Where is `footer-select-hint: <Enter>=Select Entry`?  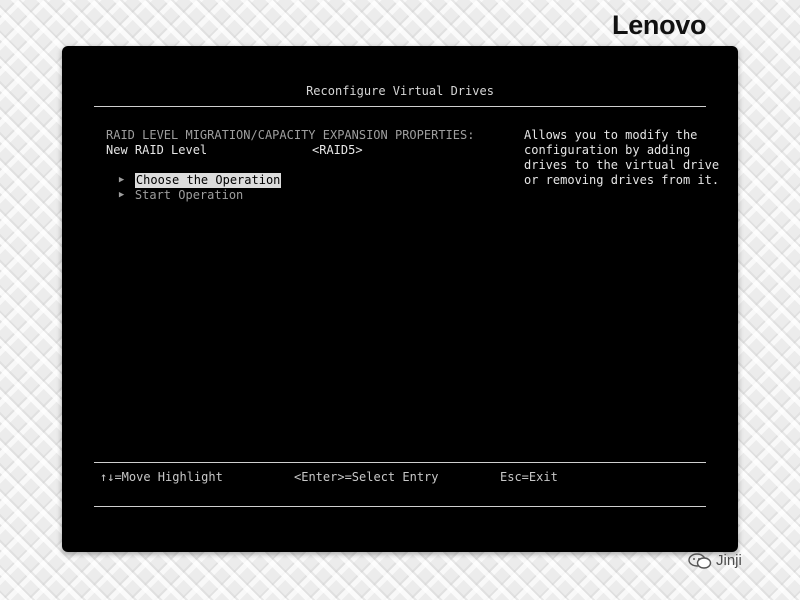
footer-select-hint: <Enter>=Select Entry is located at coordinates (366, 477).